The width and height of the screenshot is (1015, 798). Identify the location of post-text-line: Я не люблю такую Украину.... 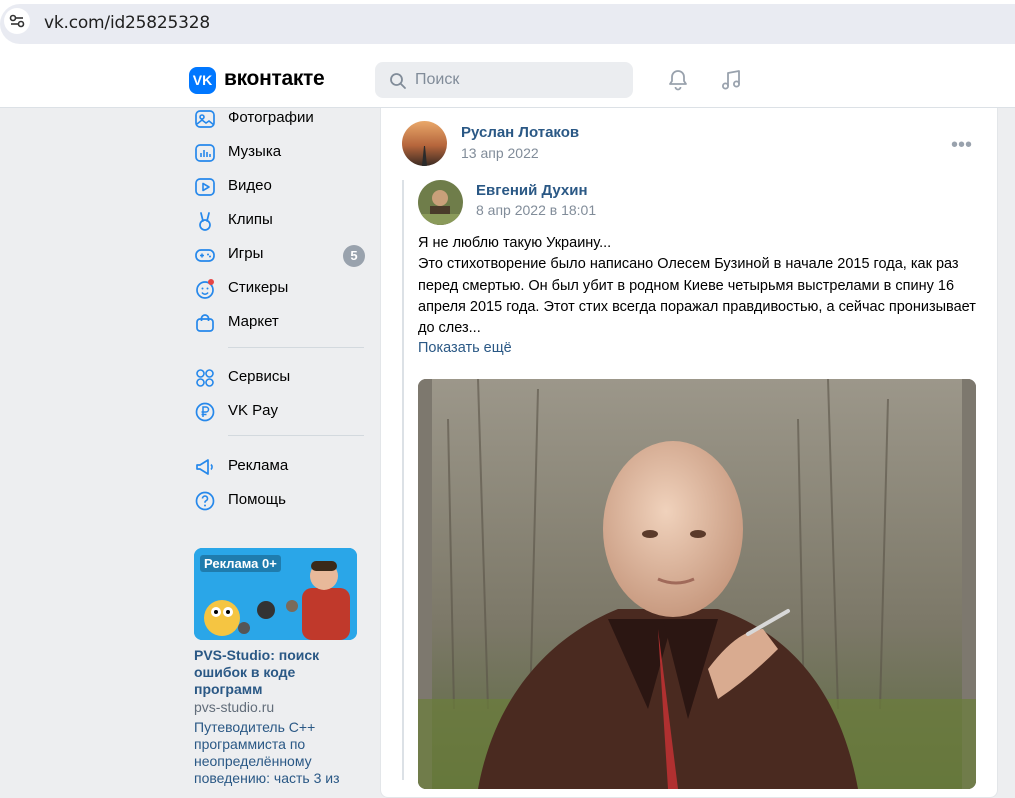
(515, 243).